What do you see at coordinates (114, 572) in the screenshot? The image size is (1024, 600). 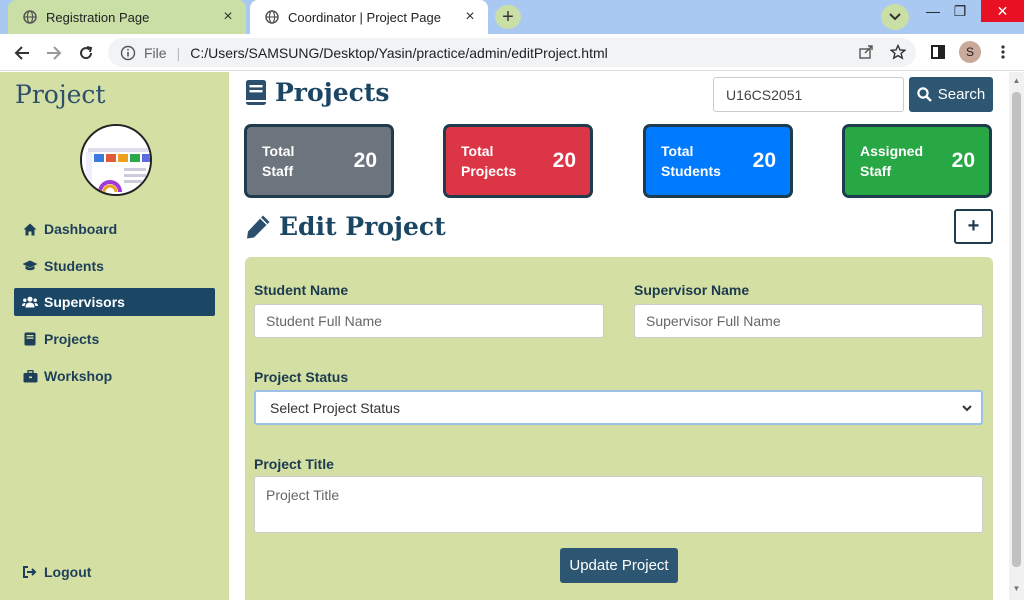 I see `logout-link: Logout` at bounding box center [114, 572].